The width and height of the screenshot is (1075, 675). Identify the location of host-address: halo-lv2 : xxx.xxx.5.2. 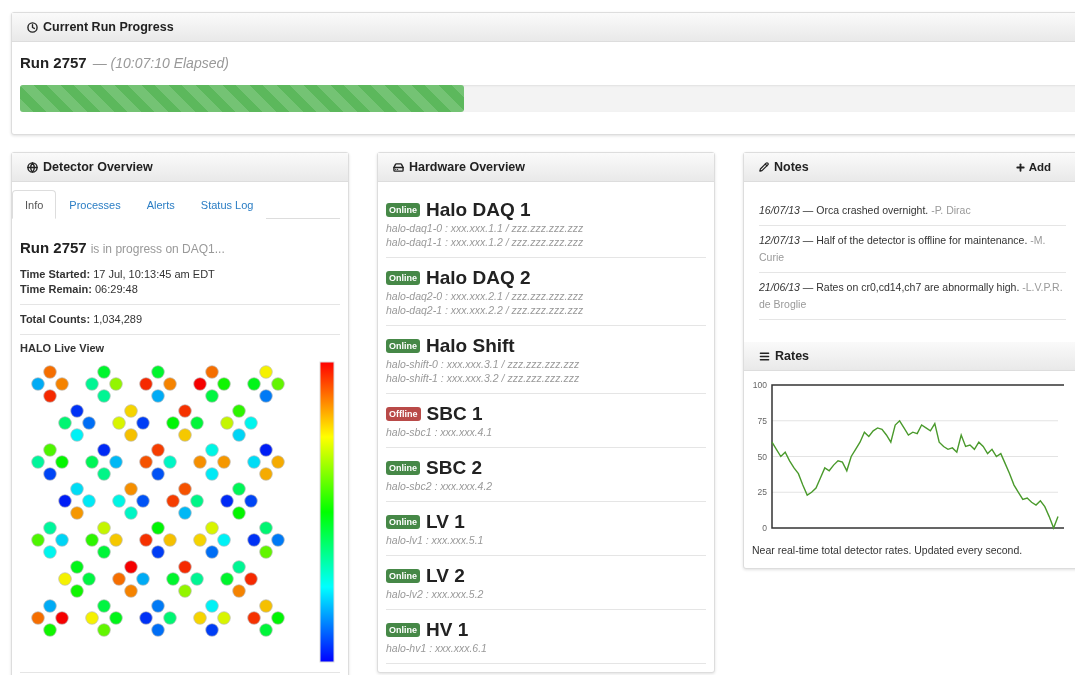
(435, 594).